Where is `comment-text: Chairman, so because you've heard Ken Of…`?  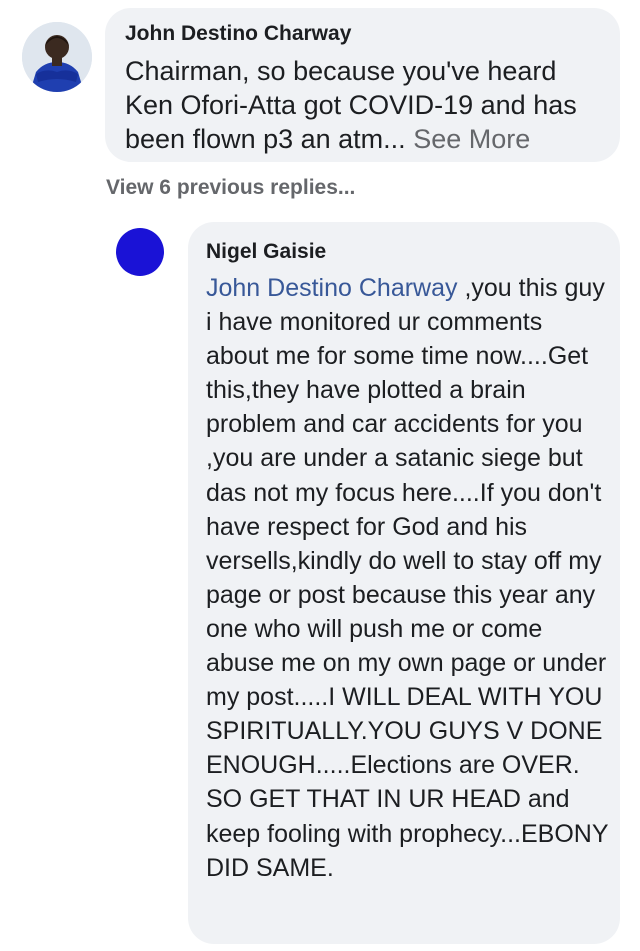 comment-text: Chairman, so because you've heard Ken Of… is located at coordinates (365, 105).